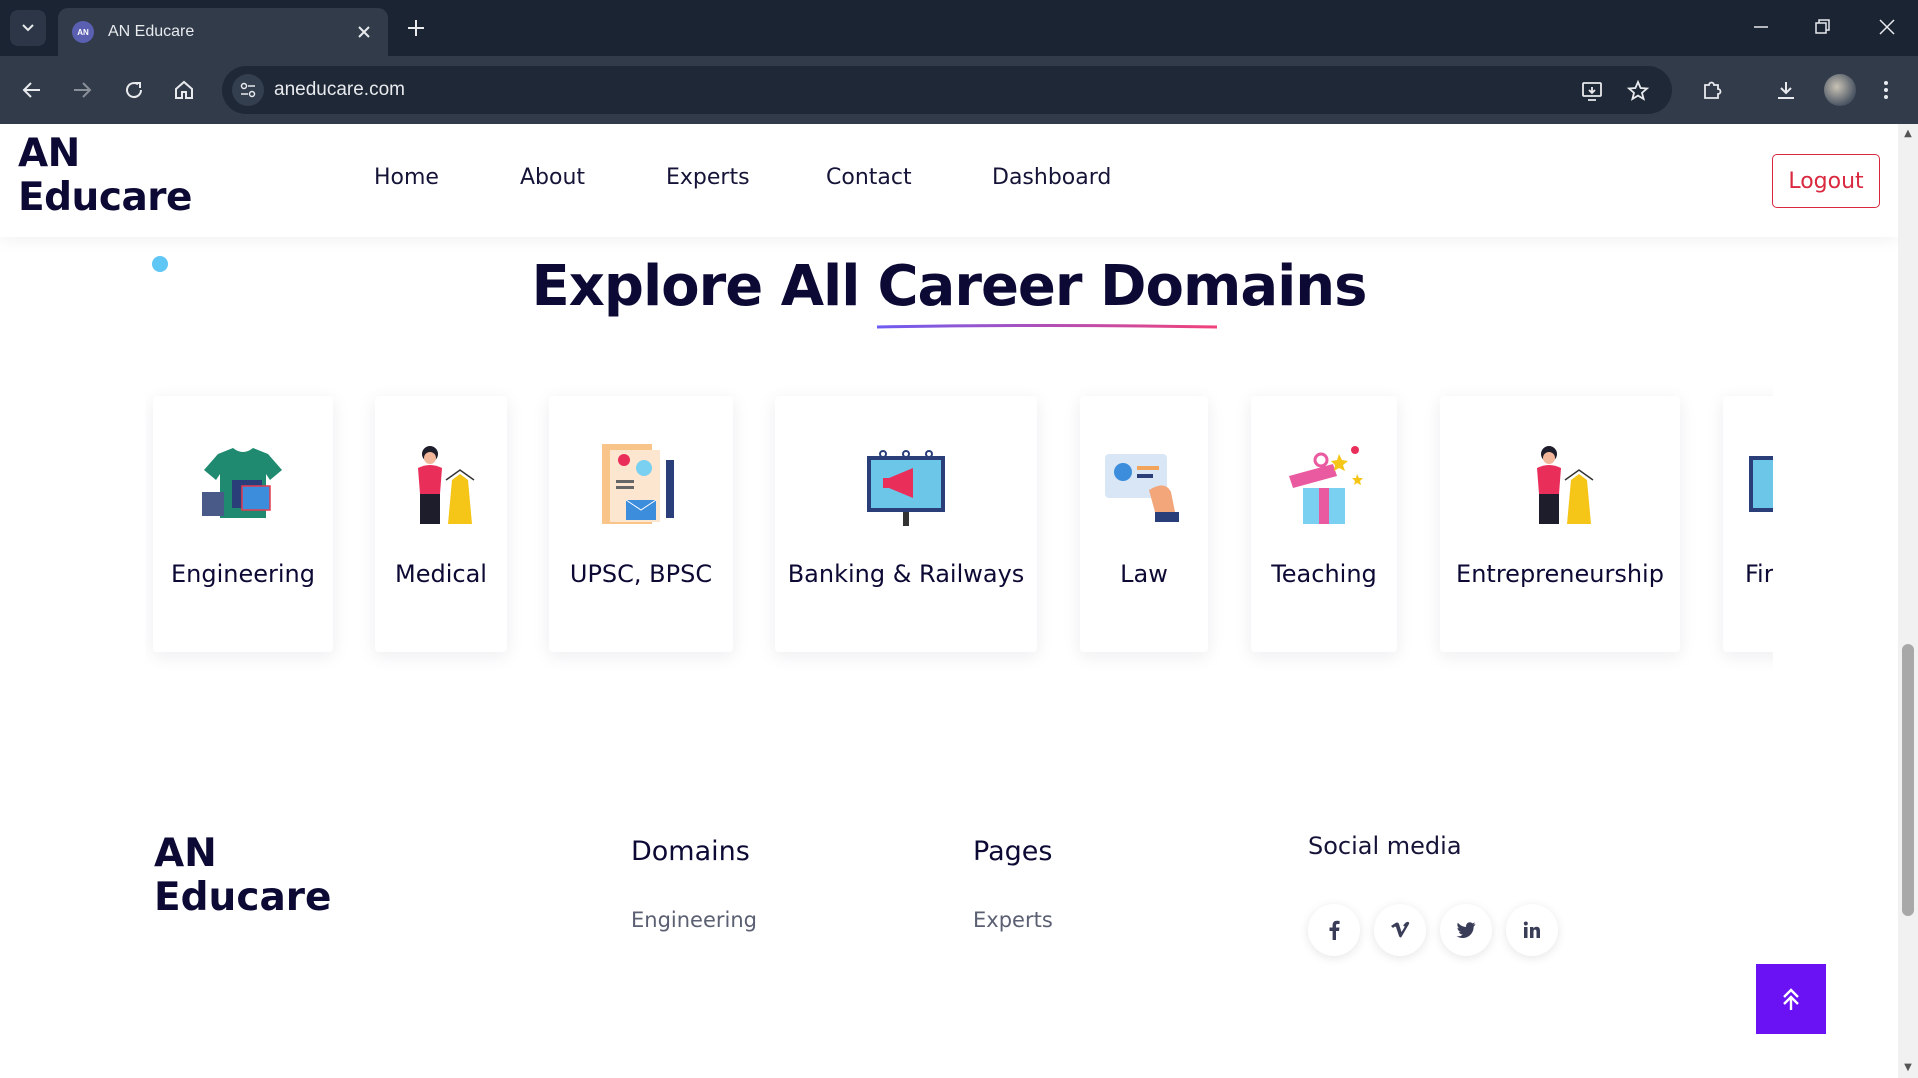  Describe the element at coordinates (1712, 90) in the screenshot. I see `extensions-puzzle-icon` at that location.